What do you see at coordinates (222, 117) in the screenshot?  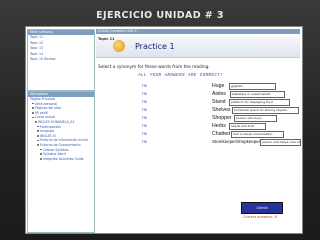 I see `prompt-word: Shopper` at bounding box center [222, 117].